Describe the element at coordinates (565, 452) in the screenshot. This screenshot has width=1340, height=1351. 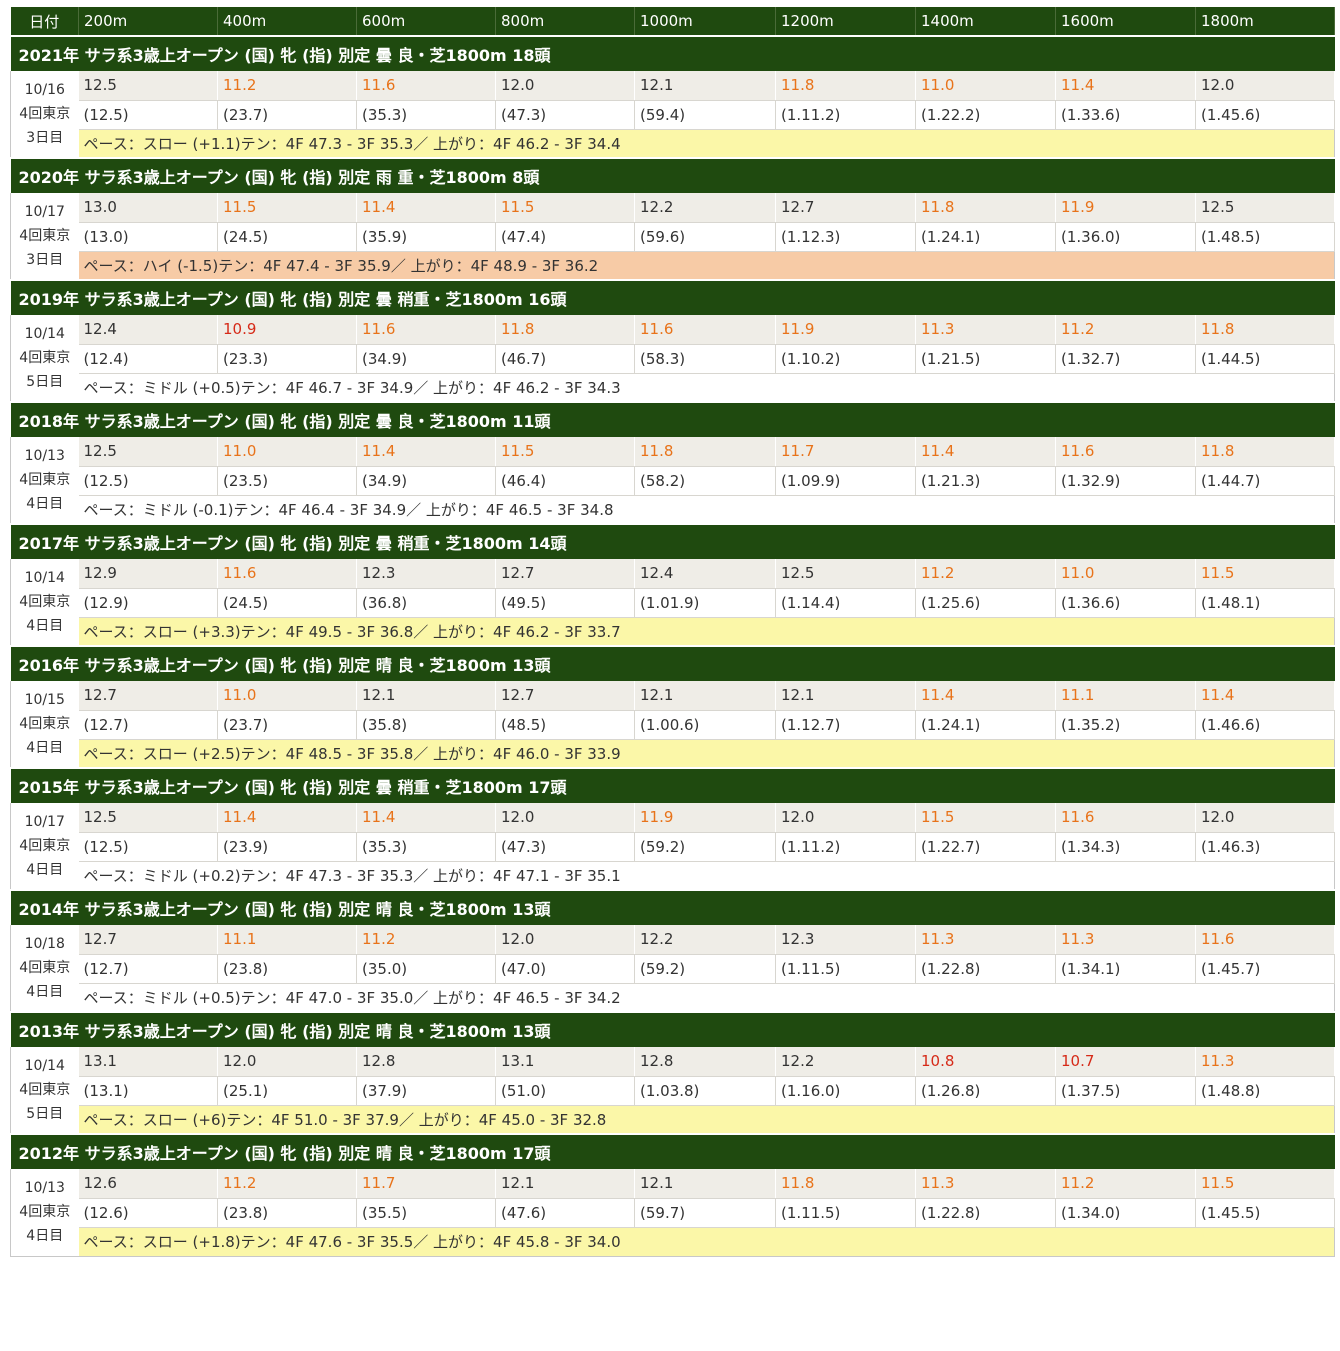
I see `lap-time-cell: 11.5` at that location.